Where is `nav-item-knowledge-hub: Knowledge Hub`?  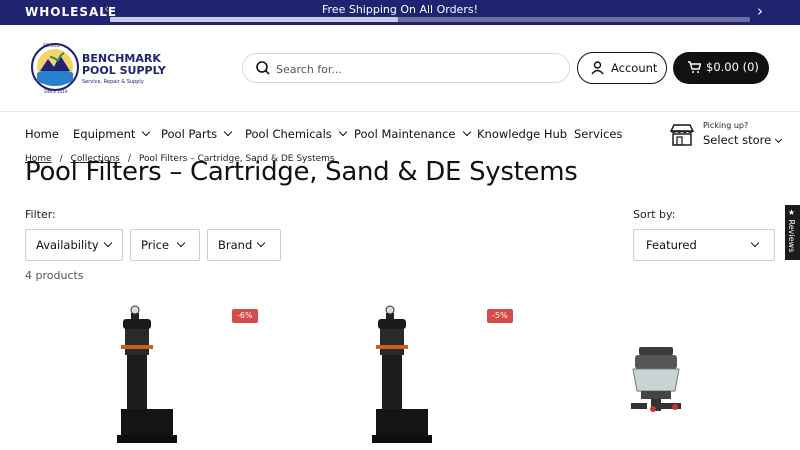 nav-item-knowledge-hub: Knowledge Hub is located at coordinates (522, 134).